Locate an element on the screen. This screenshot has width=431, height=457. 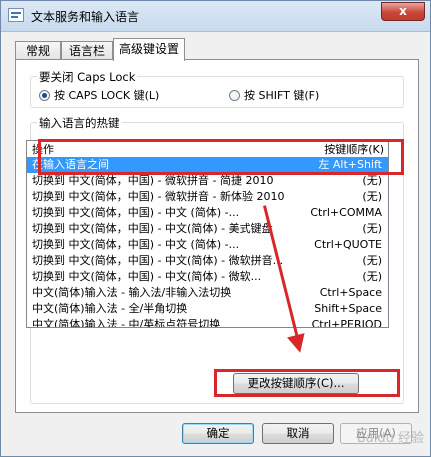
tab-general: 常规 is located at coordinates (38, 50).